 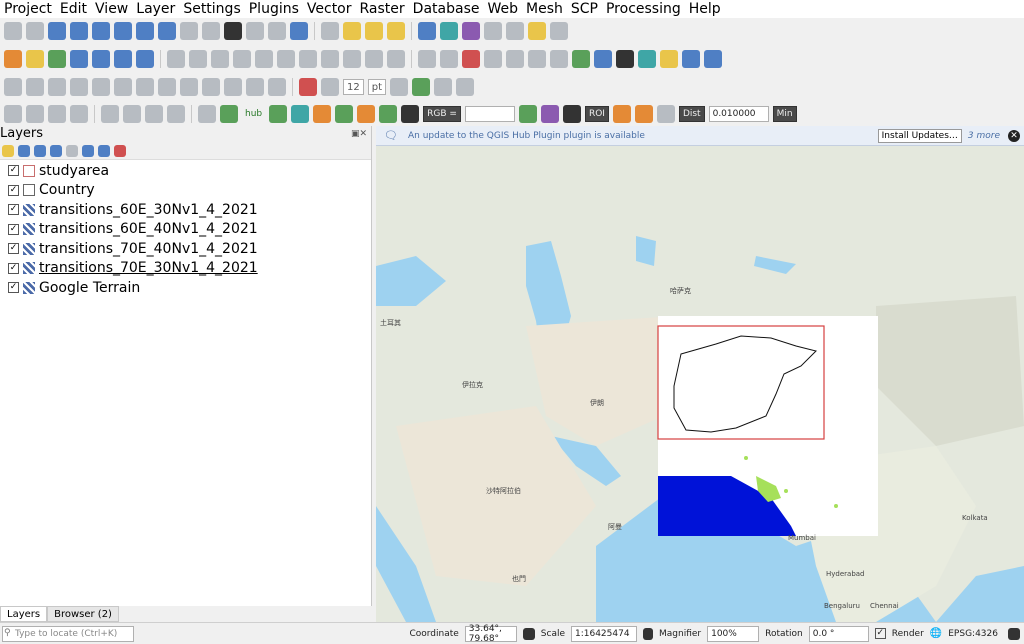 What do you see at coordinates (353, 87) in the screenshot?
I see `snapping-tolerance-input: 12` at bounding box center [353, 87].